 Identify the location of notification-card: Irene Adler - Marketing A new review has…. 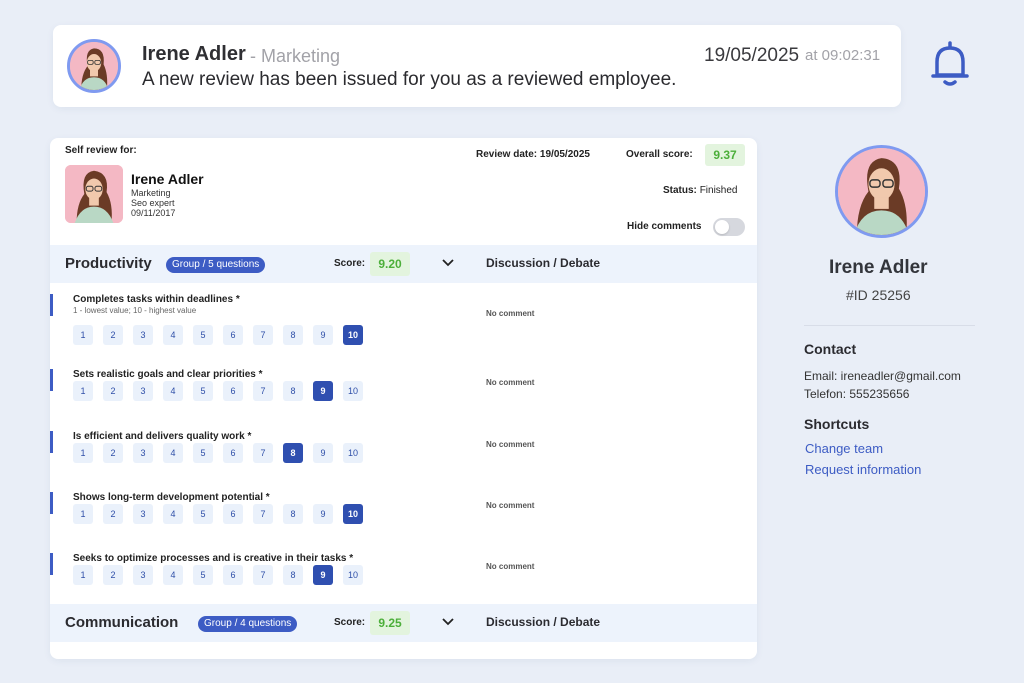
(477, 66).